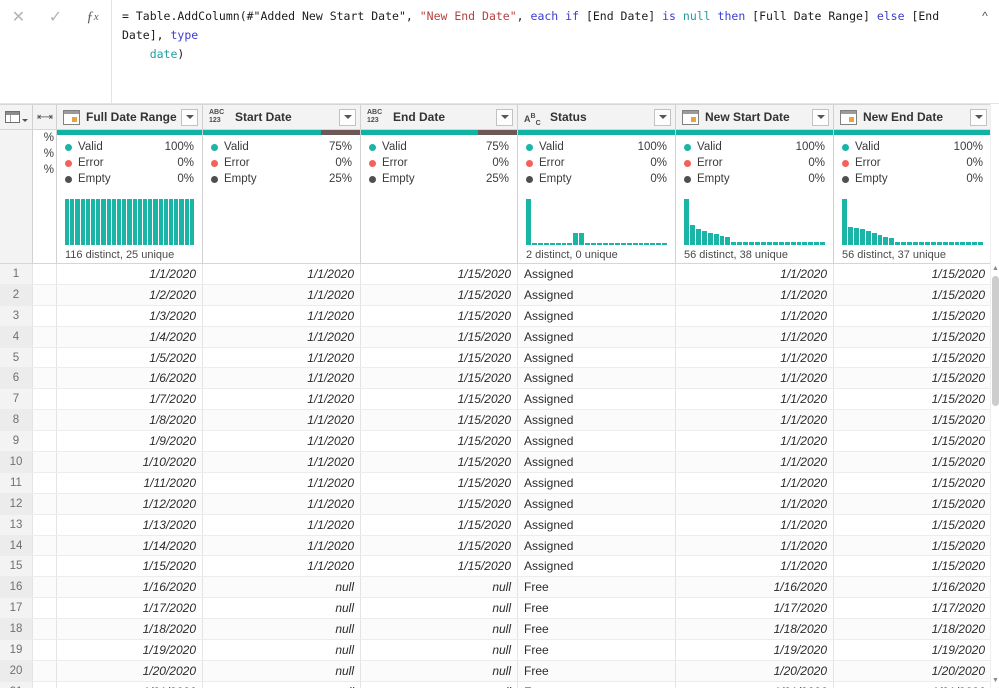  What do you see at coordinates (16, 462) in the screenshot?
I see `row-number: 10` at bounding box center [16, 462].